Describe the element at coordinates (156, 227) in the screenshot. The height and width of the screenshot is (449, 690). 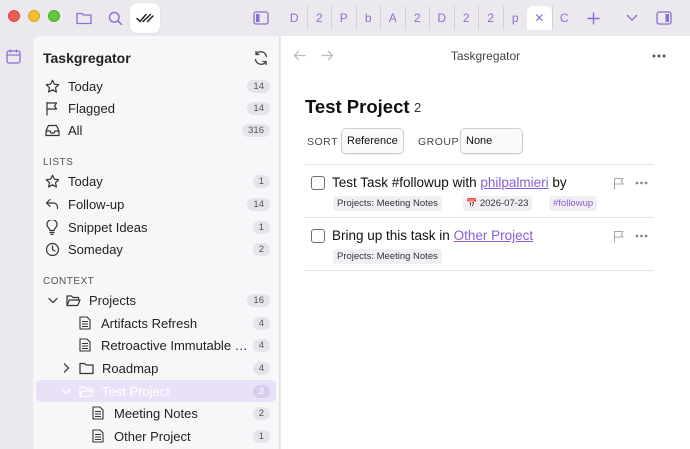
I see `sidebar-item-snippet-ideas: Snippet Ideas 1` at that location.